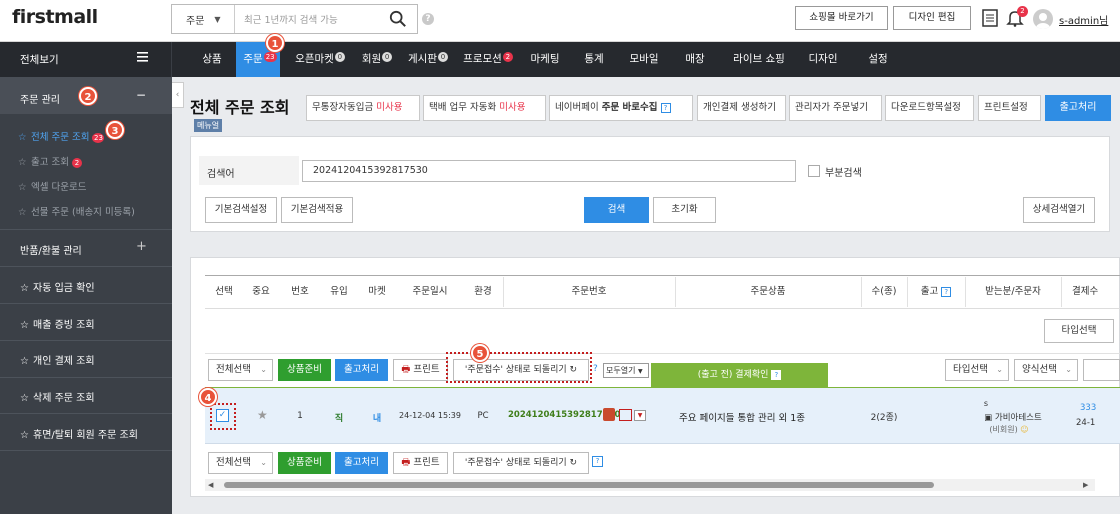  Describe the element at coordinates (55, 17) in the screenshot. I see `firstmall-logo: firstmall` at that location.